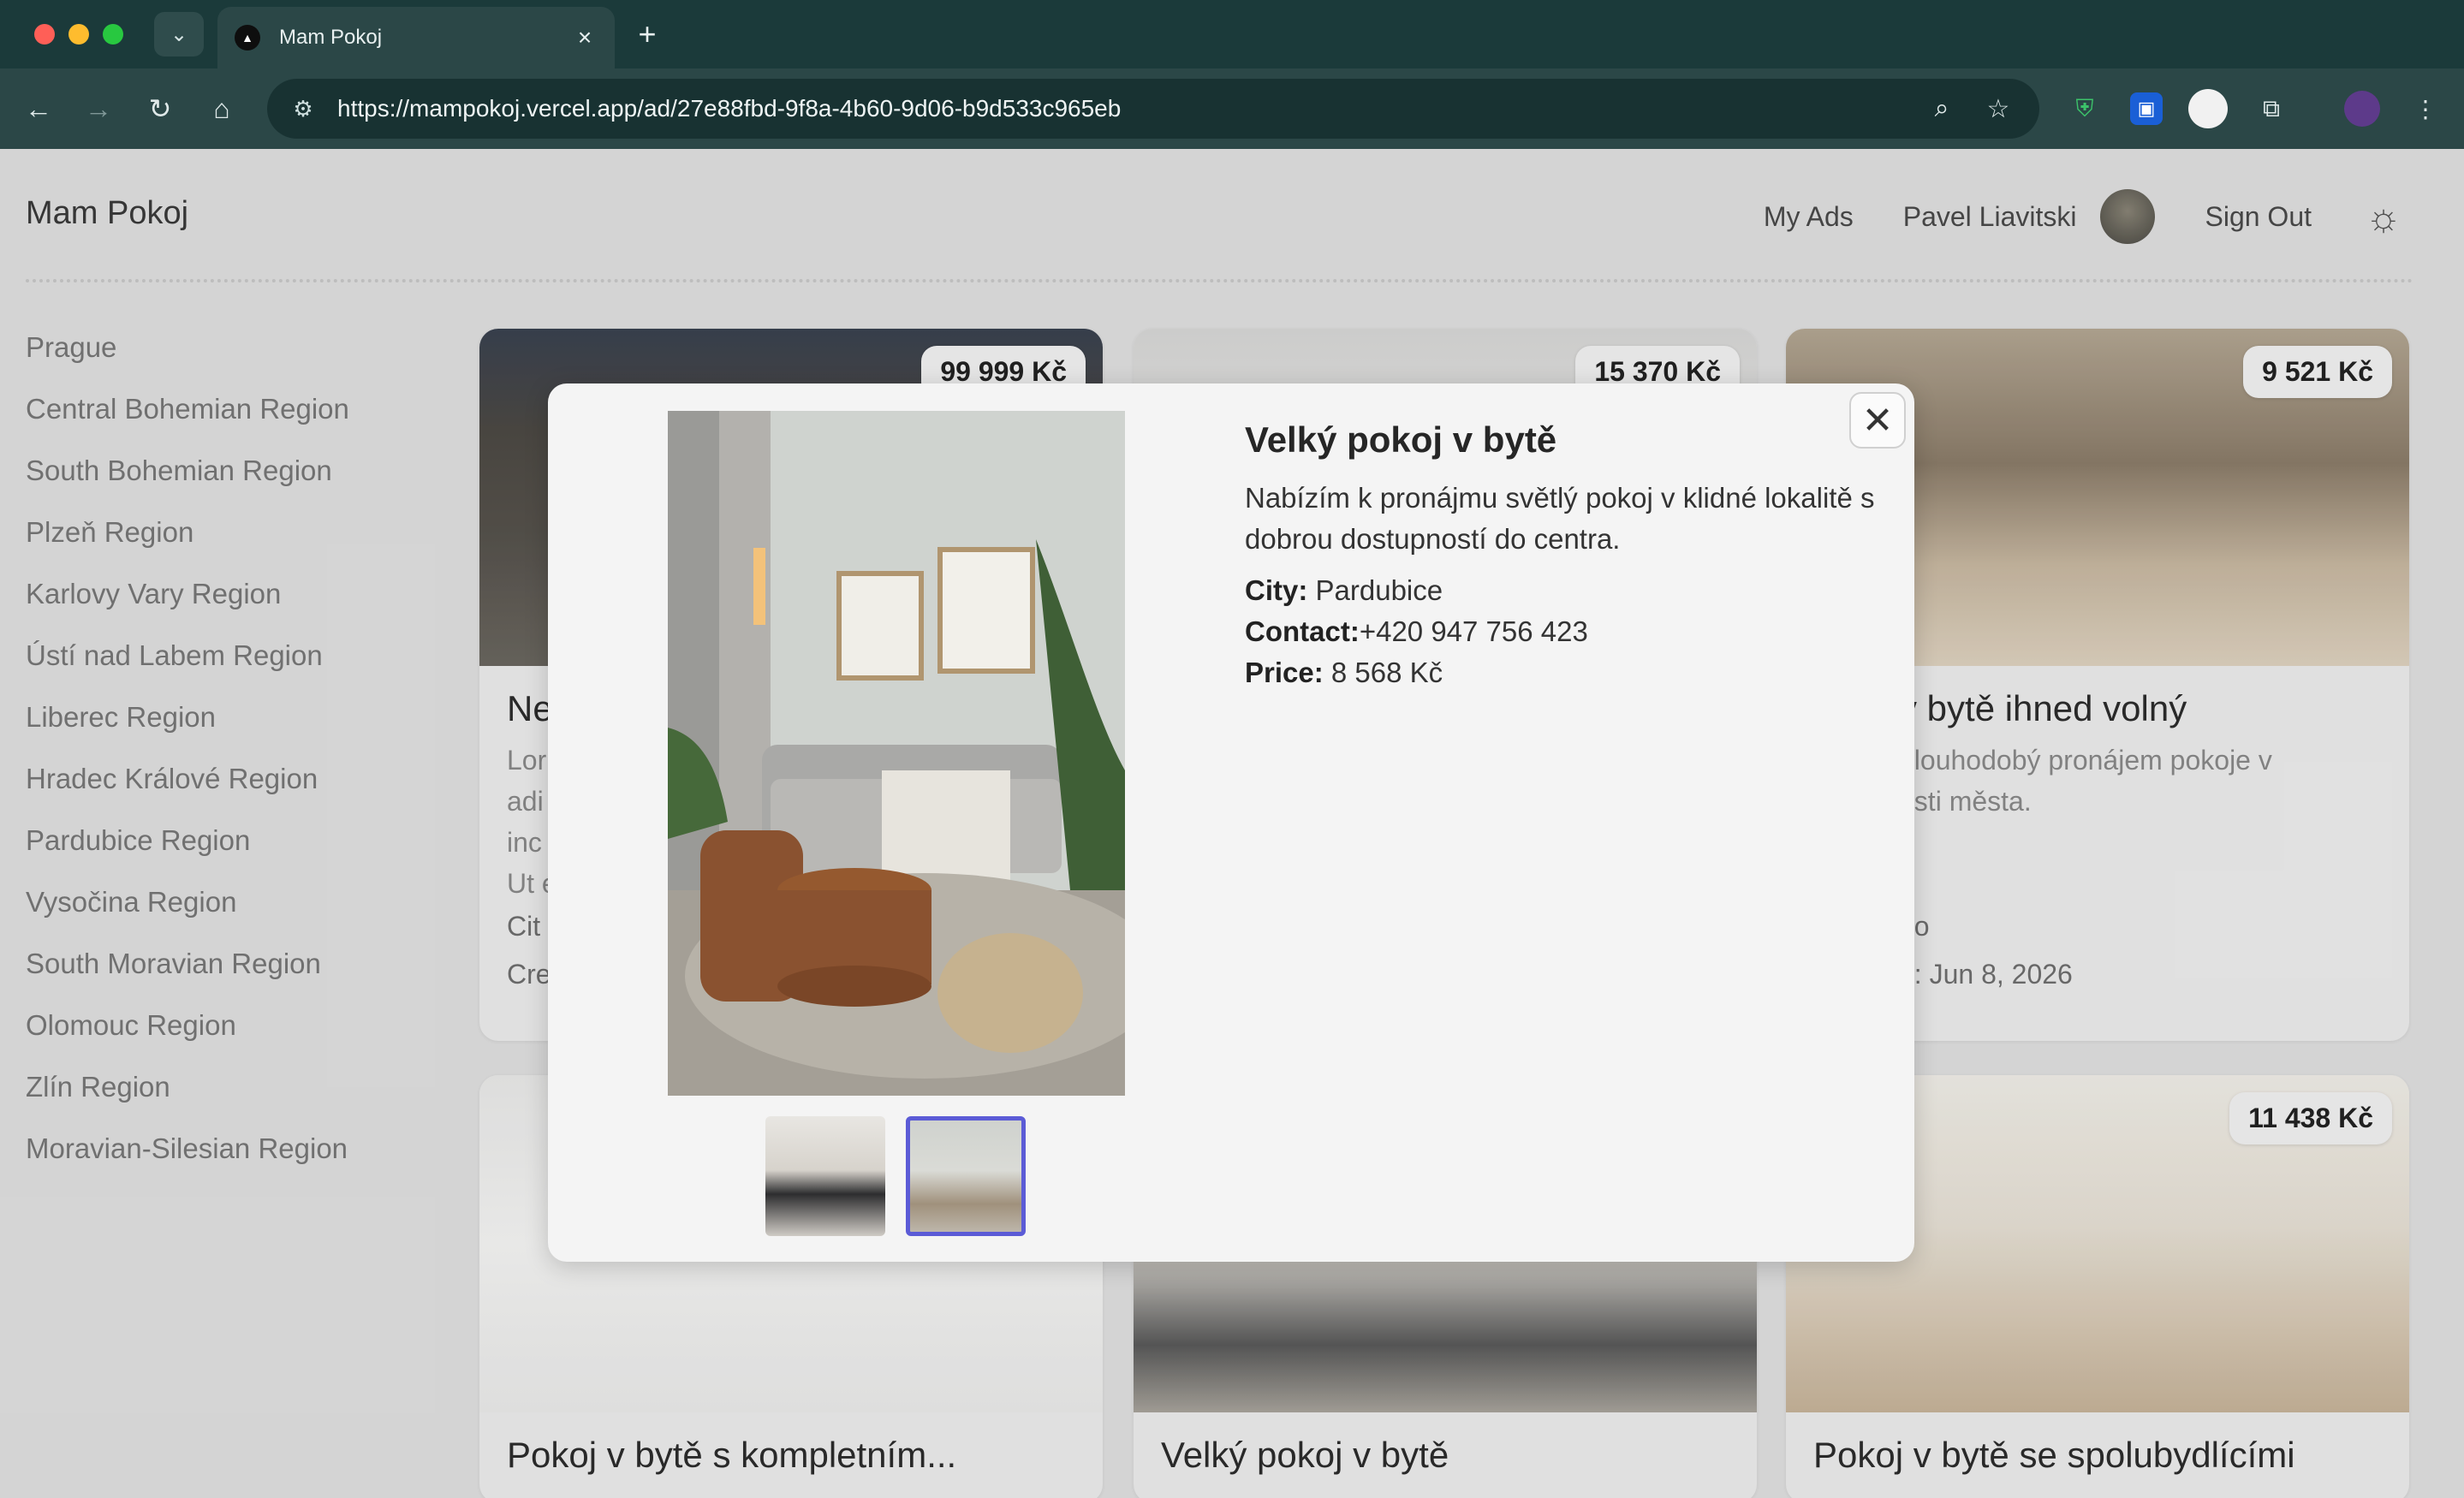  Describe the element at coordinates (1571, 590) in the screenshot. I see `city-field: City: Pardubice` at that location.